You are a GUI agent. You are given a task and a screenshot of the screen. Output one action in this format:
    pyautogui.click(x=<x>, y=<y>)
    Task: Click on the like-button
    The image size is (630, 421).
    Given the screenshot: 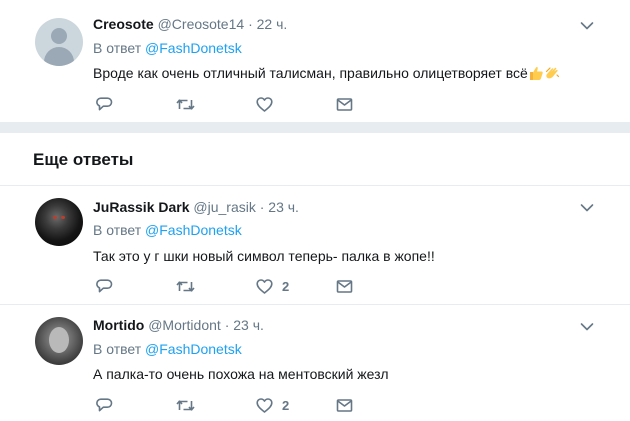 What is the action you would take?
    pyautogui.click(x=269, y=104)
    